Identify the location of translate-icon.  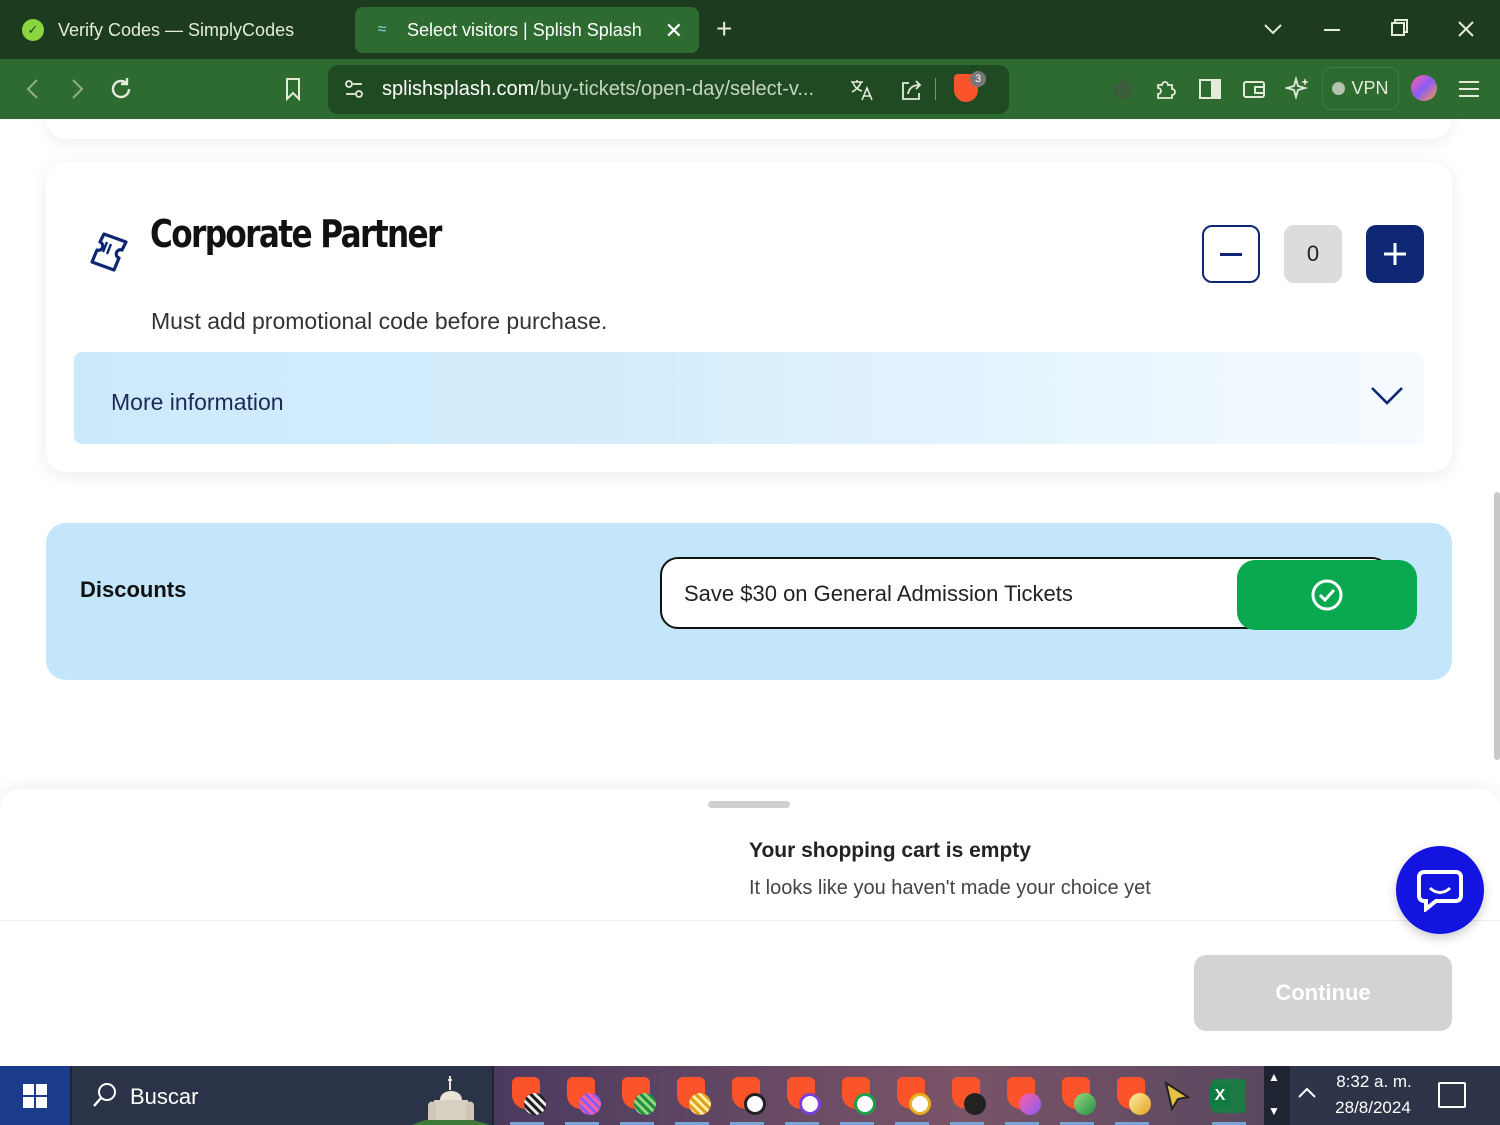
(862, 90).